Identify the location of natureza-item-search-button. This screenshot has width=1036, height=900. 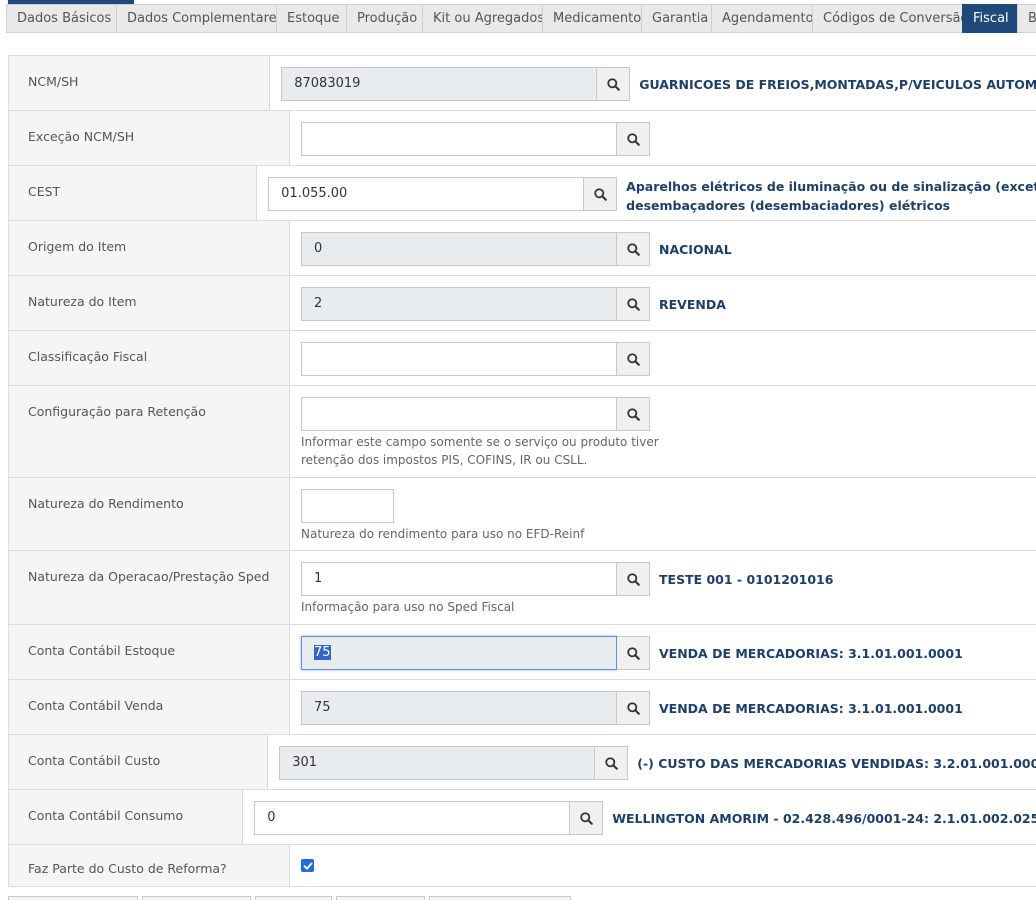
(633, 304).